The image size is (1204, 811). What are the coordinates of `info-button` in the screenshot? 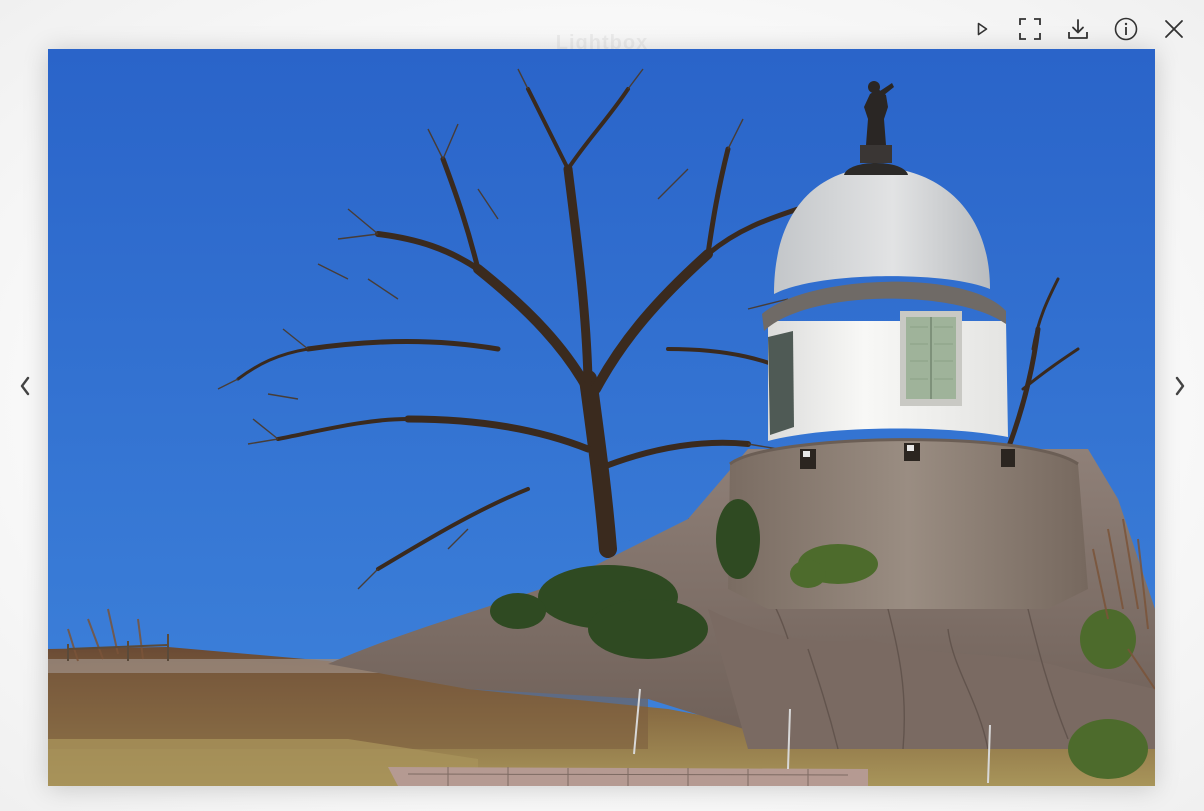 It's located at (1126, 29).